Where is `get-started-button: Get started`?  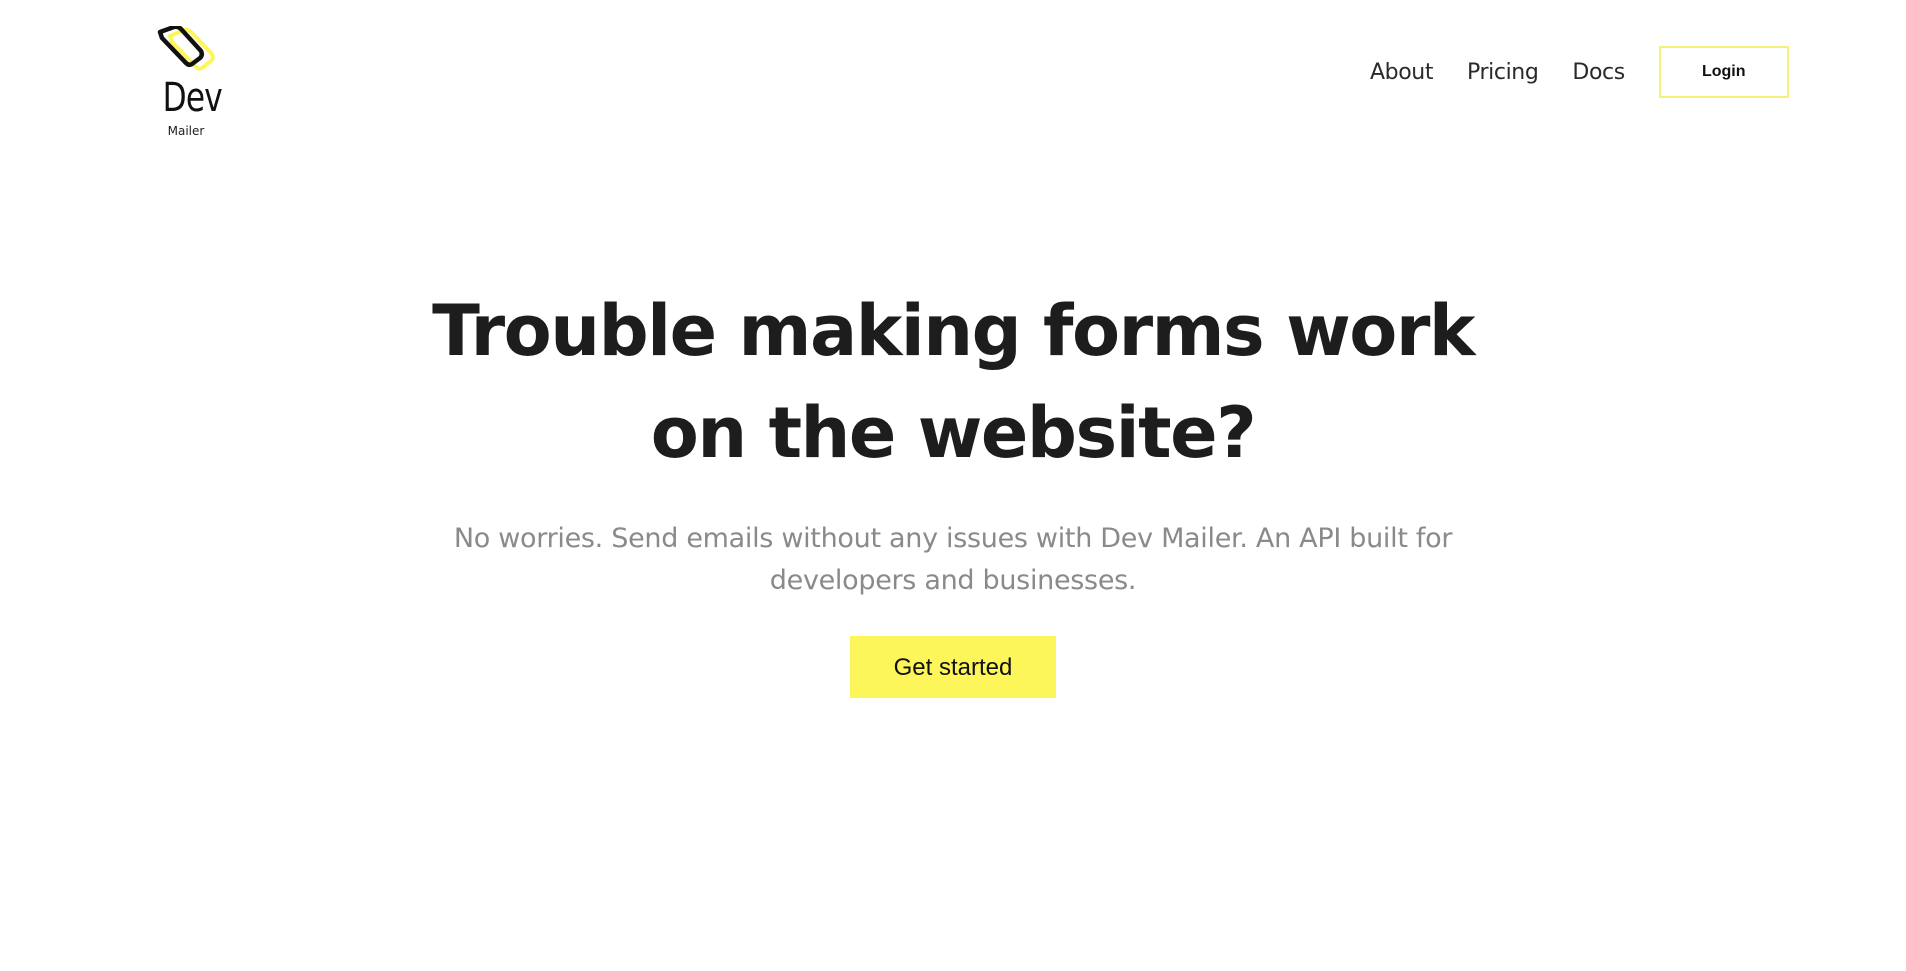 get-started-button: Get started is located at coordinates (953, 667).